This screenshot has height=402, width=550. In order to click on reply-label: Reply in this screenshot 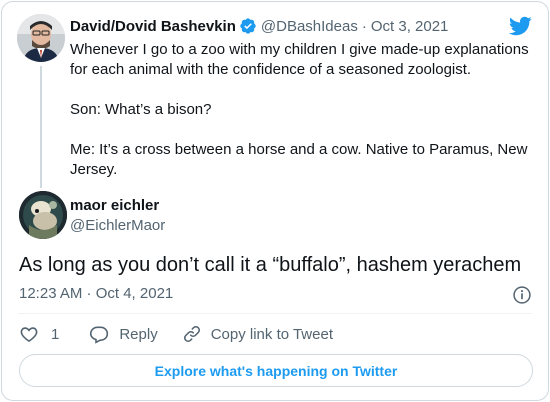, I will do `click(138, 334)`.